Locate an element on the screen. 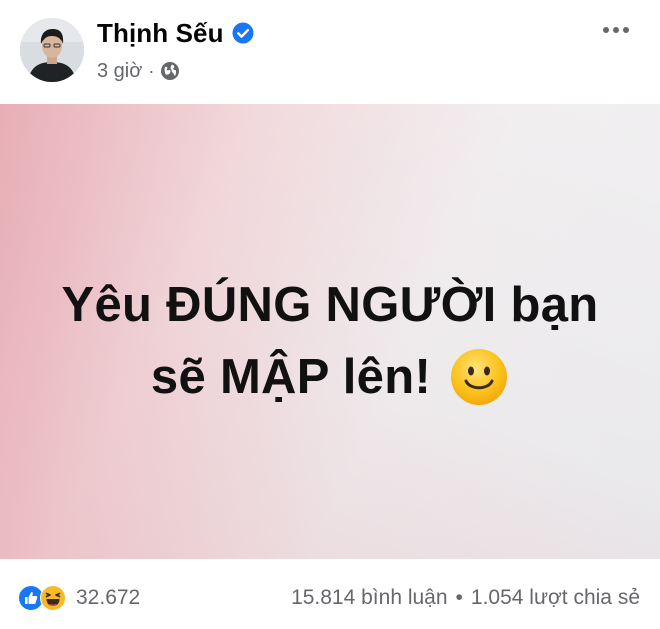 This screenshot has height=629, width=660. author-avatar is located at coordinates (52, 50).